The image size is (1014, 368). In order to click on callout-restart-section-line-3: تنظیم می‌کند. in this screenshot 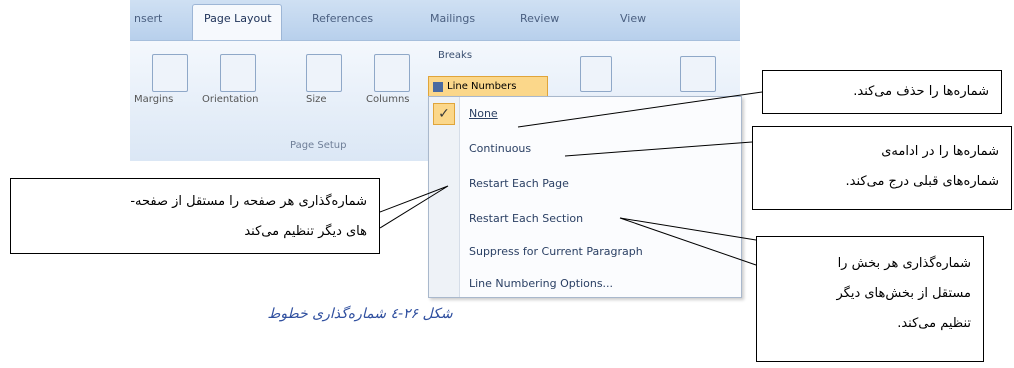, I will do `click(934, 323)`.